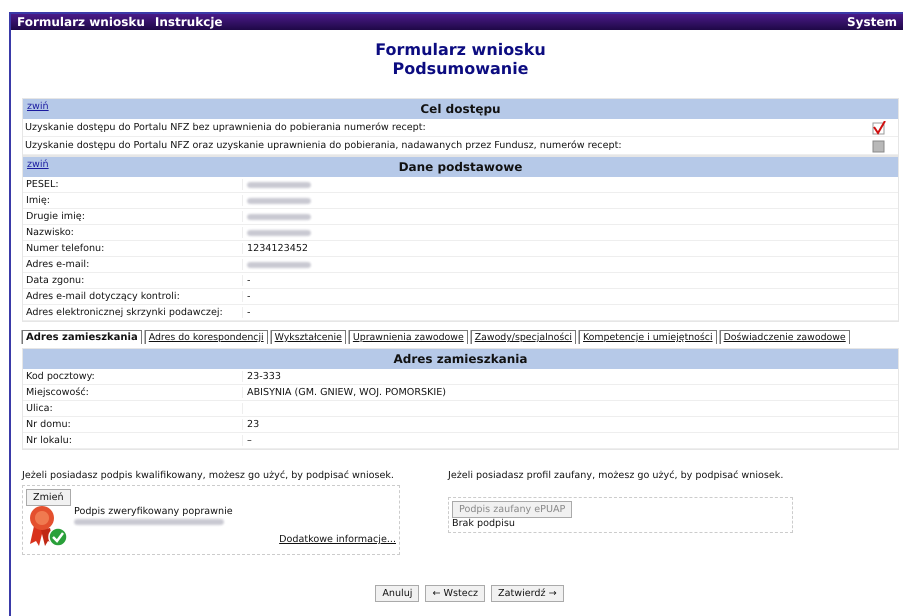 This screenshot has width=903, height=616. Describe the element at coordinates (484, 523) in the screenshot. I see `signature-status: Brak podpisu` at that location.